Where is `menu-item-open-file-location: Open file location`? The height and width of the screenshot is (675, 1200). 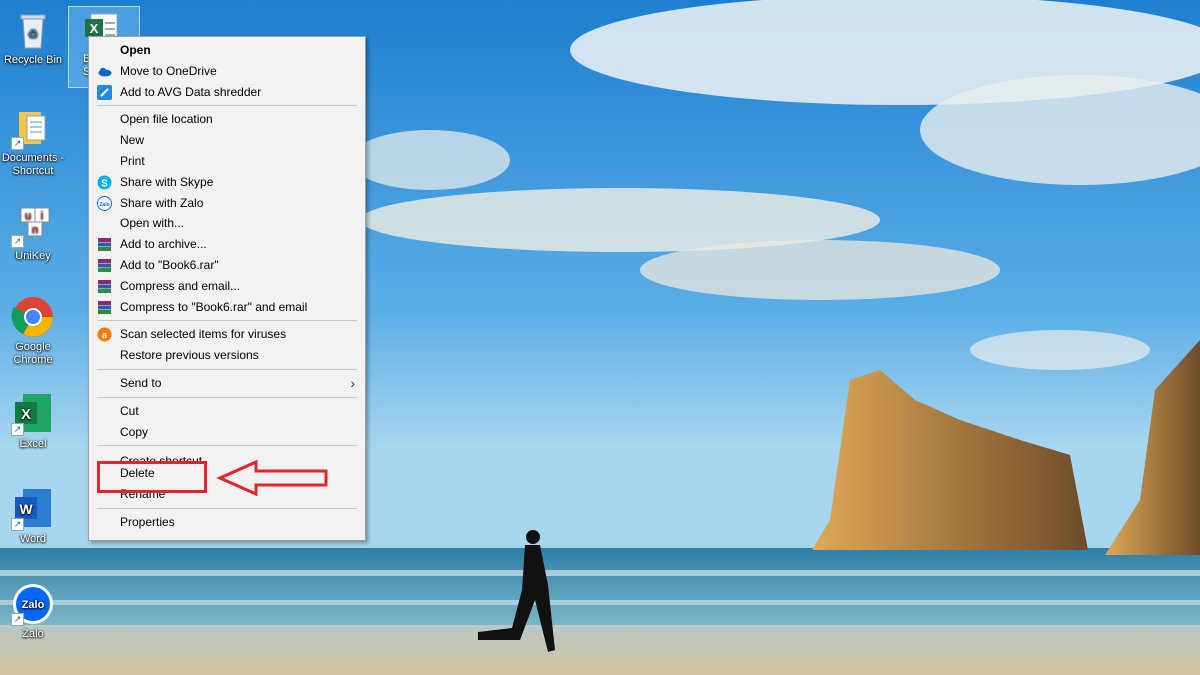 menu-item-open-file-location: Open file location is located at coordinates (227, 119).